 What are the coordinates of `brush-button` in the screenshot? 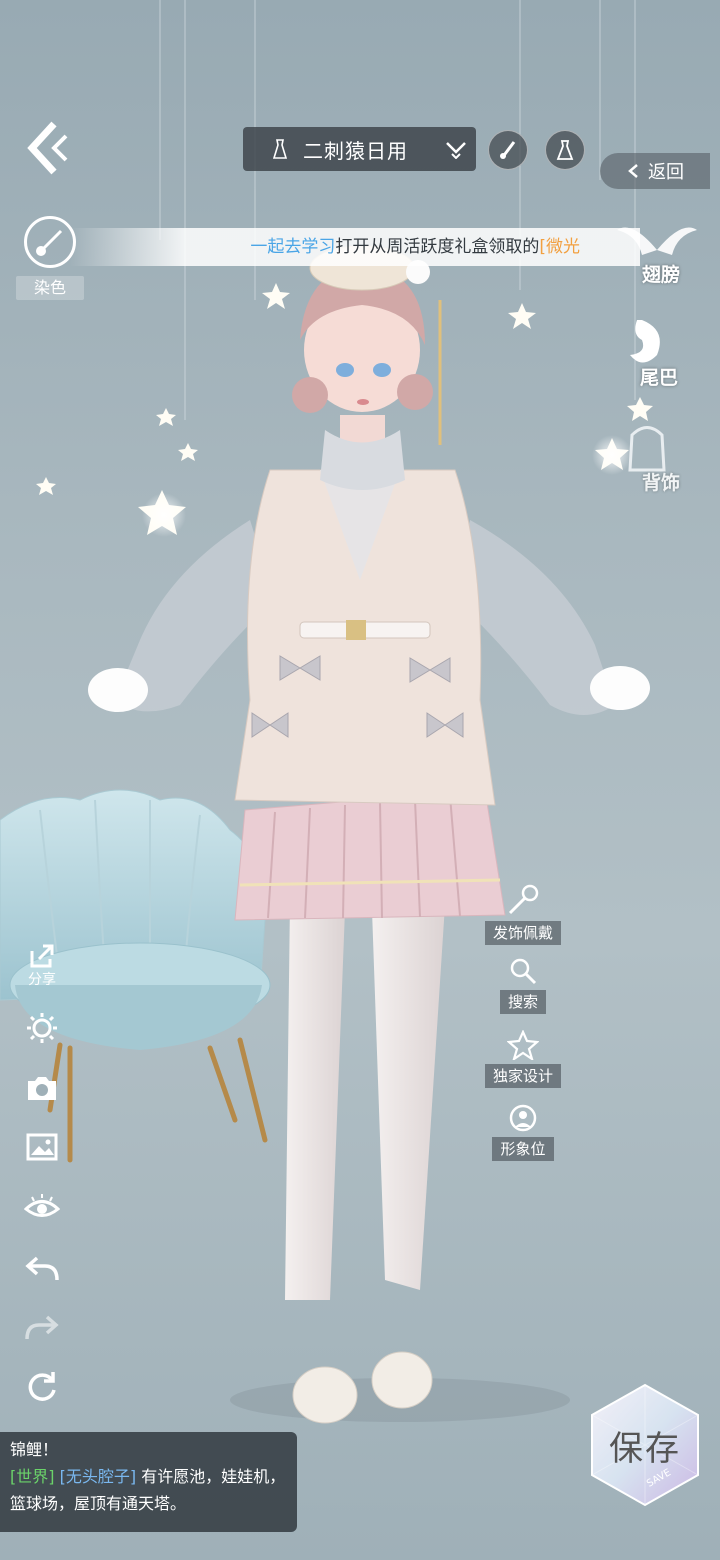 It's located at (508, 150).